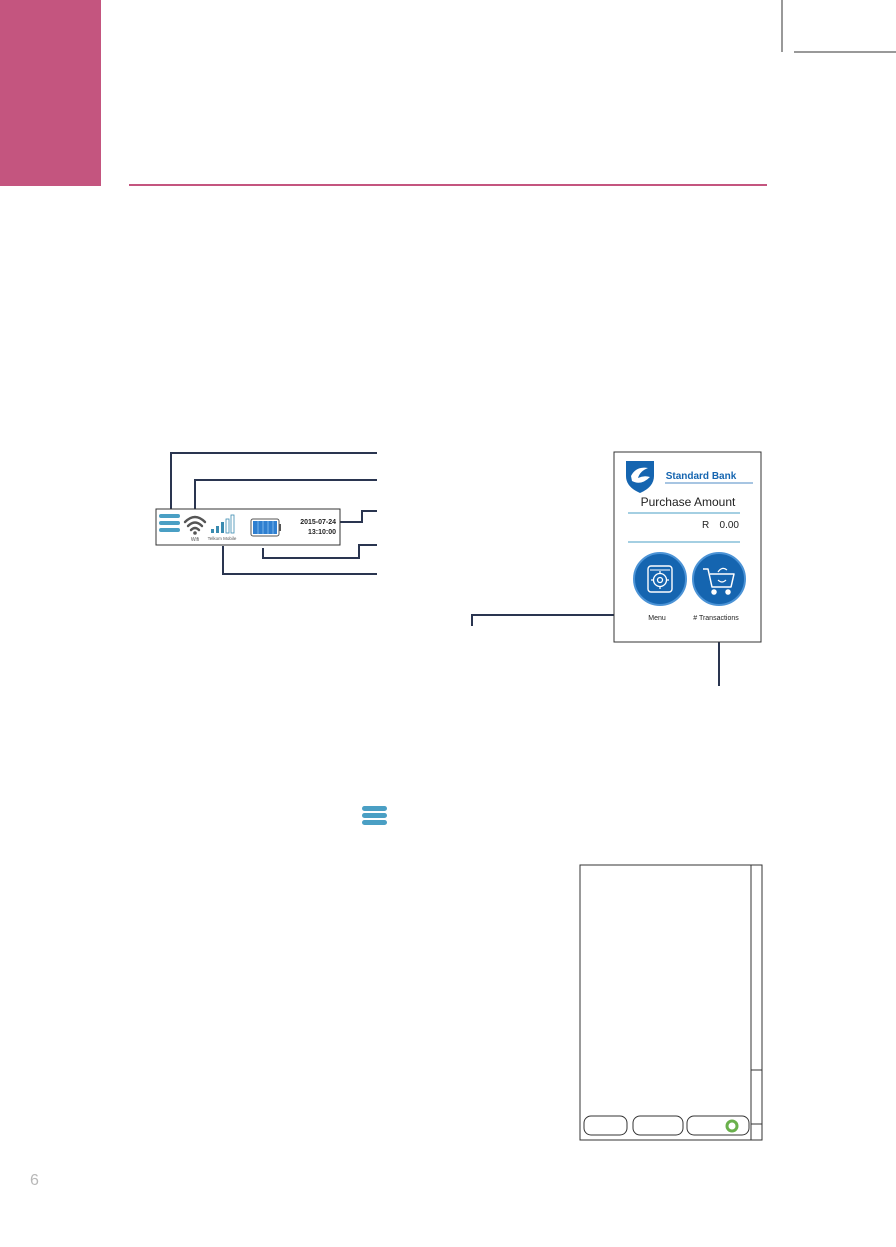  Describe the element at coordinates (34, 1180) in the screenshot. I see `page-number: 6` at that location.